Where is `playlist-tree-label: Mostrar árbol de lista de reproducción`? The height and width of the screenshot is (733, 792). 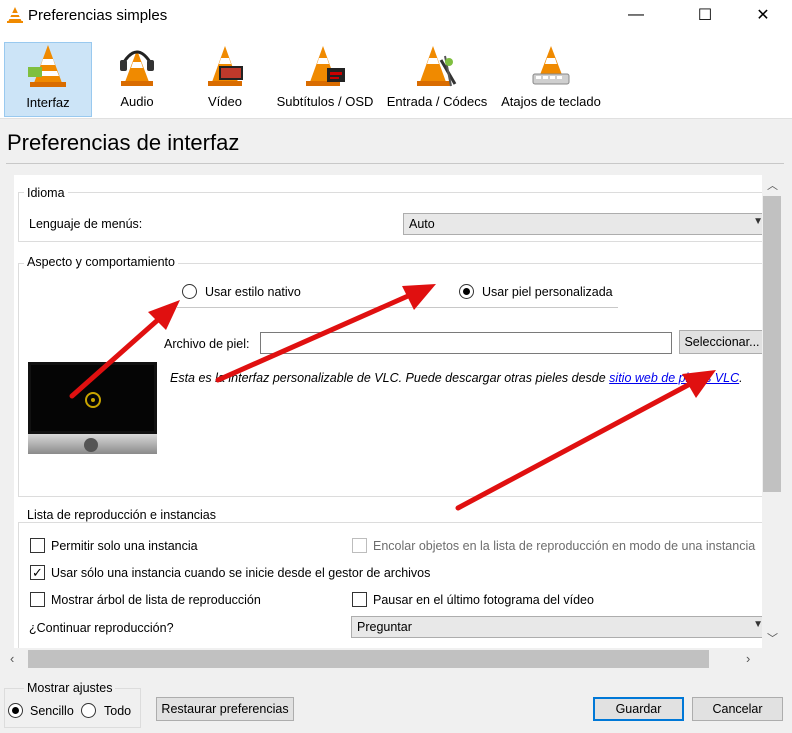
playlist-tree-label: Mostrar árbol de lista de reproducción is located at coordinates (156, 600).